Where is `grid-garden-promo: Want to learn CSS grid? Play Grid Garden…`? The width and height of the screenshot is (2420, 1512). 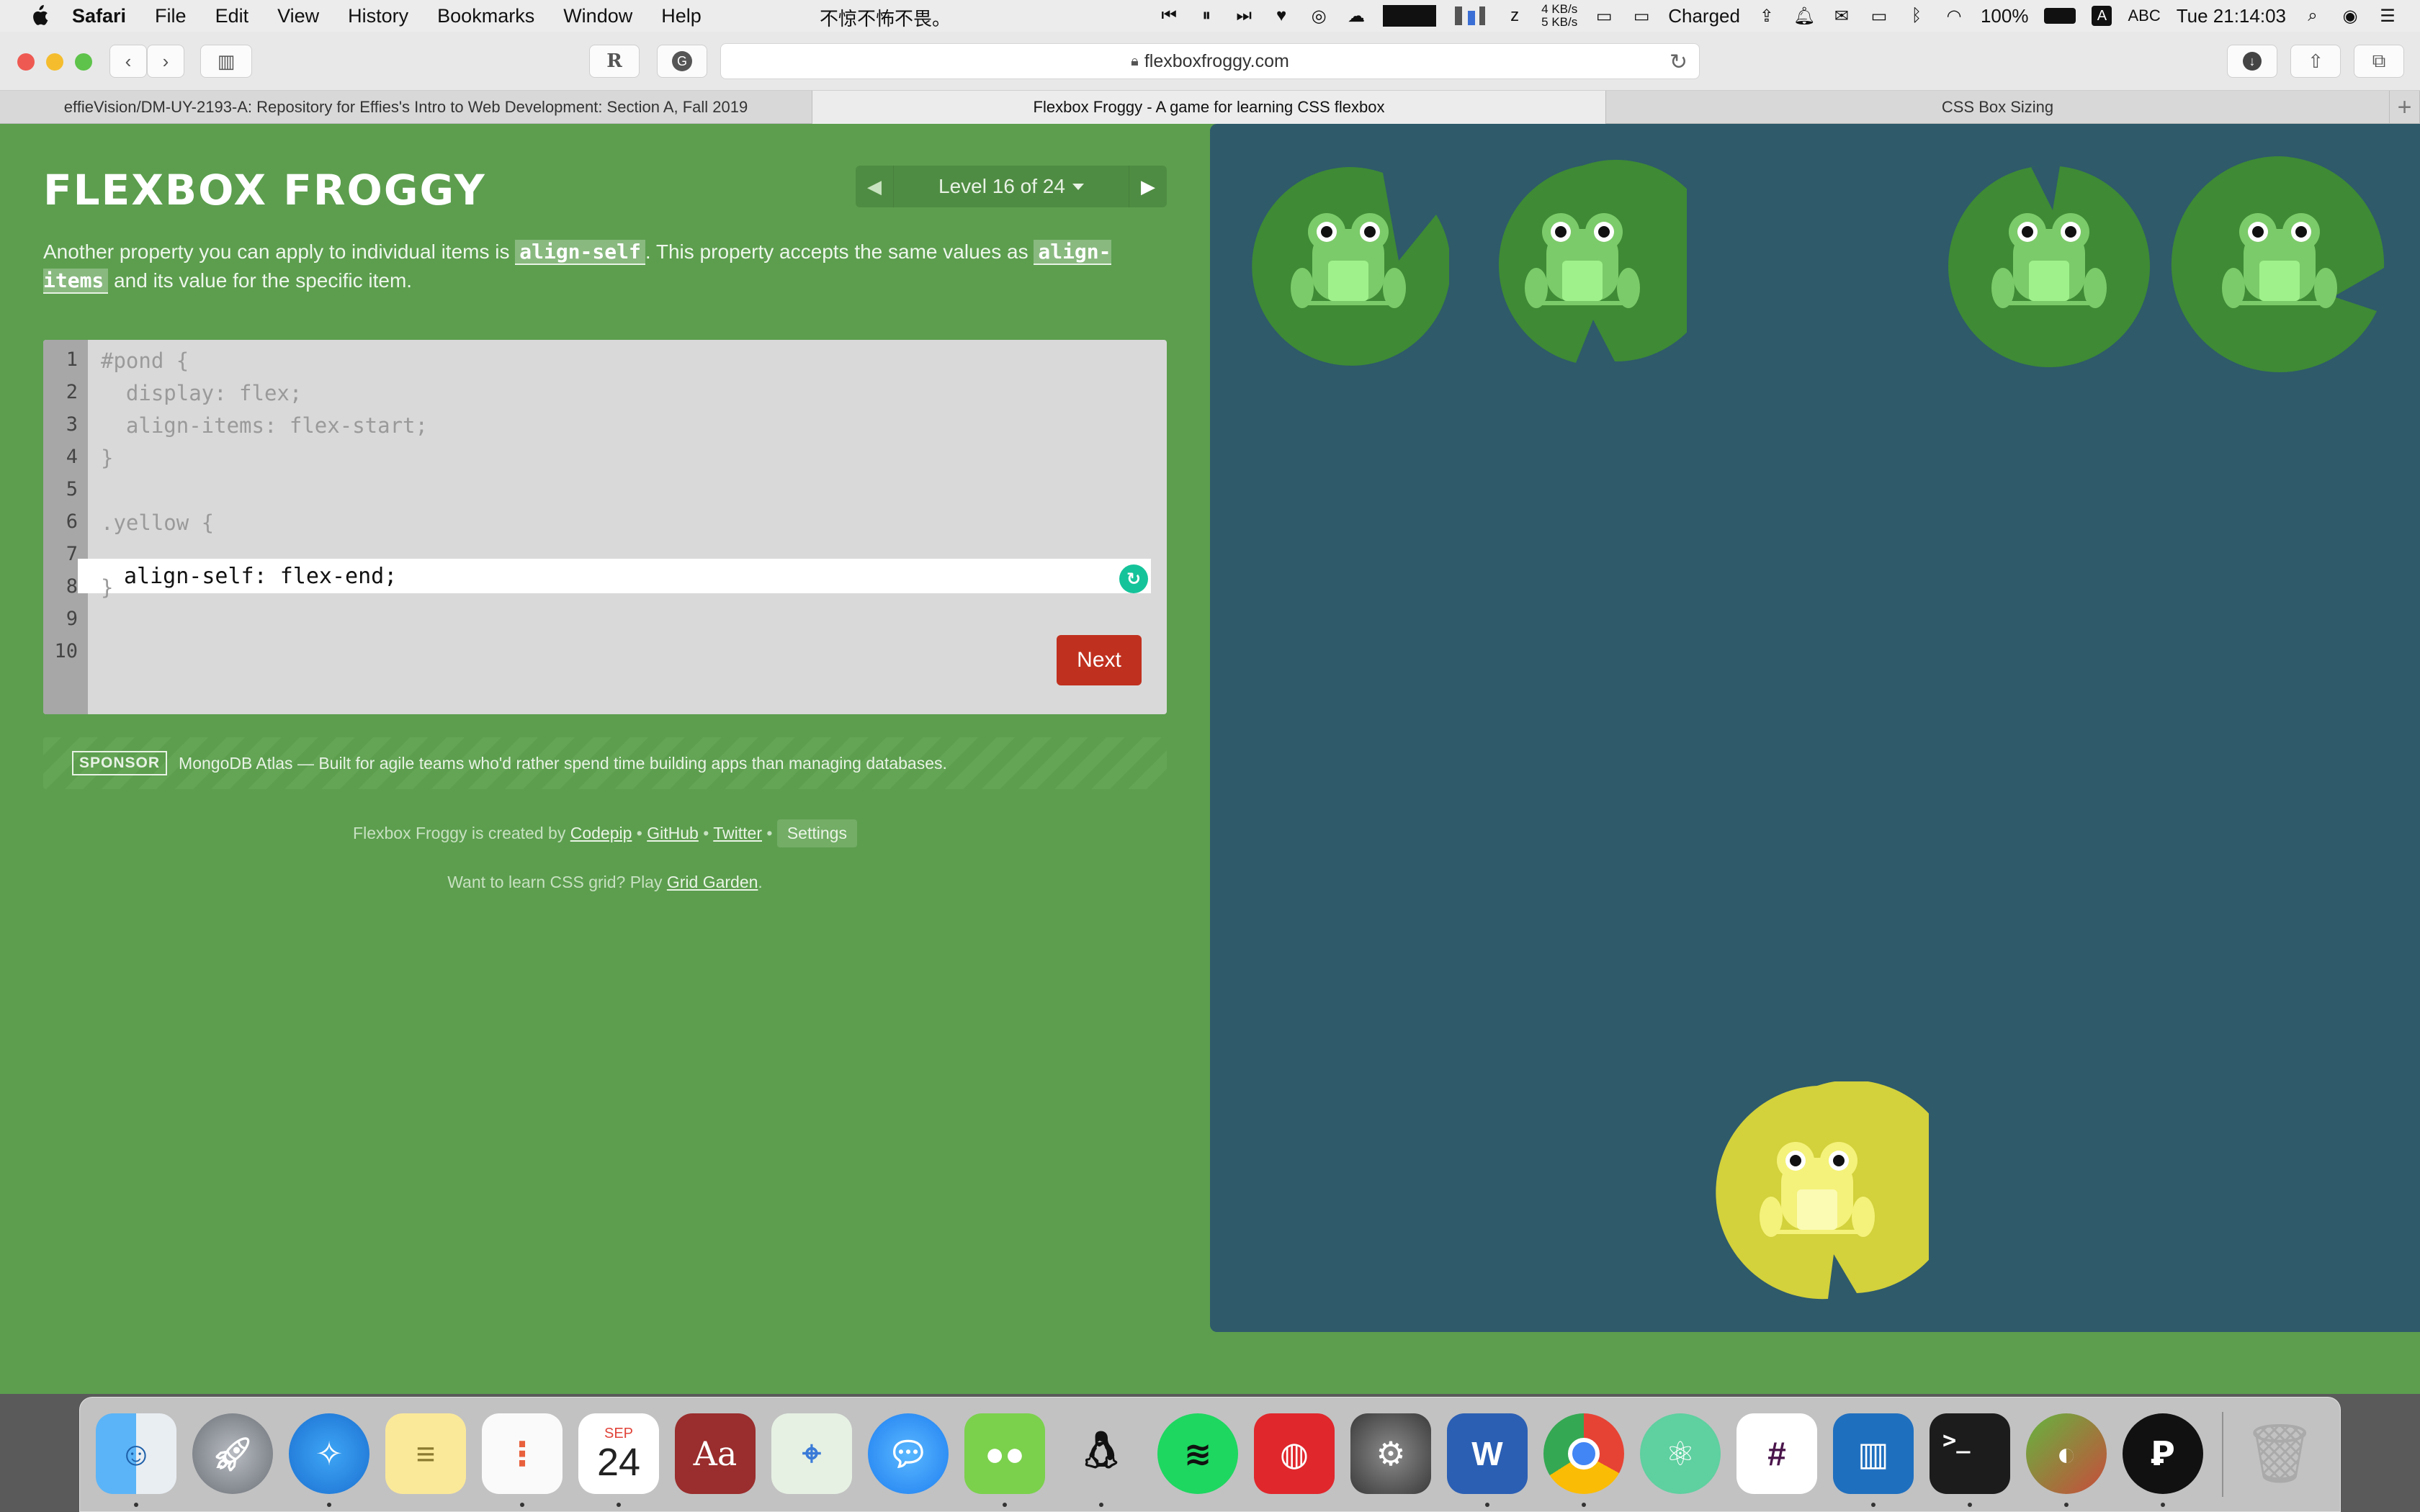 grid-garden-promo: Want to learn CSS grid? Play Grid Garden… is located at coordinates (605, 882).